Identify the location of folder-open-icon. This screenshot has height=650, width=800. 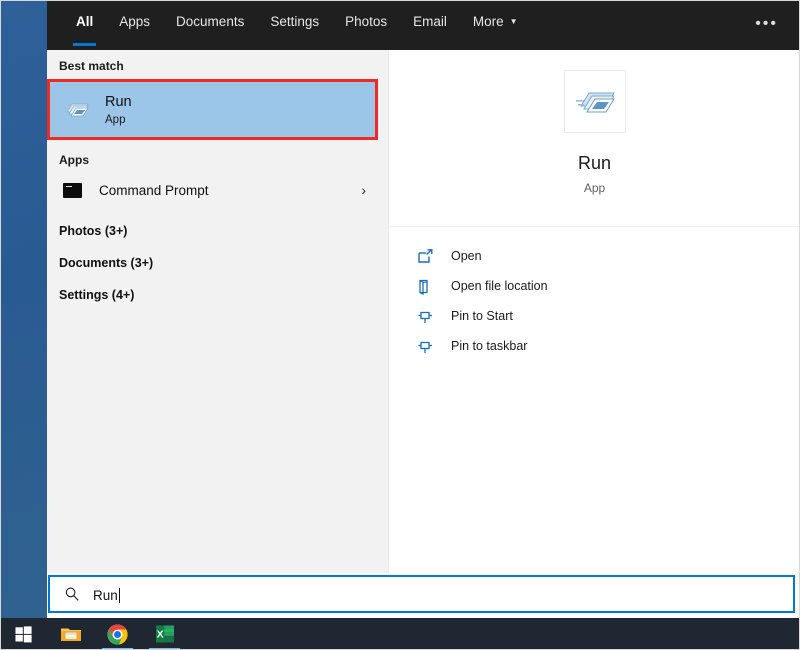
(425, 286).